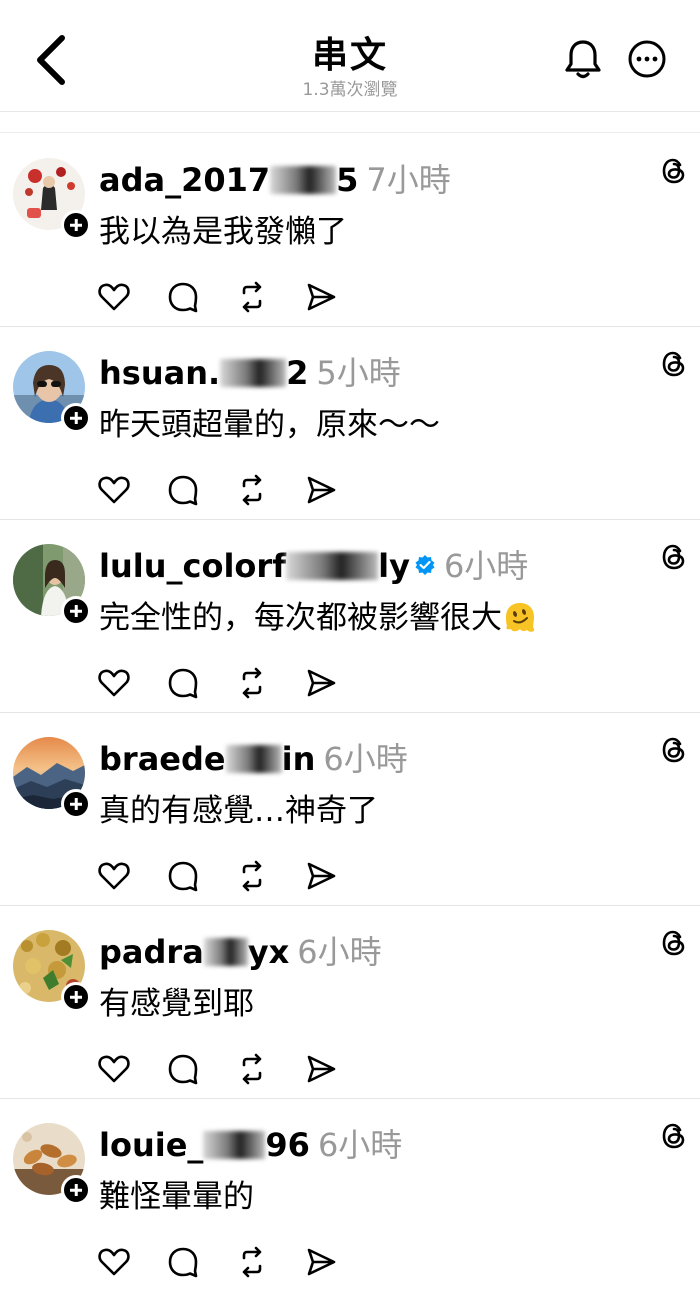 The image size is (700, 1292). What do you see at coordinates (228, 180) in the screenshot?
I see `username: ada_2017 5` at bounding box center [228, 180].